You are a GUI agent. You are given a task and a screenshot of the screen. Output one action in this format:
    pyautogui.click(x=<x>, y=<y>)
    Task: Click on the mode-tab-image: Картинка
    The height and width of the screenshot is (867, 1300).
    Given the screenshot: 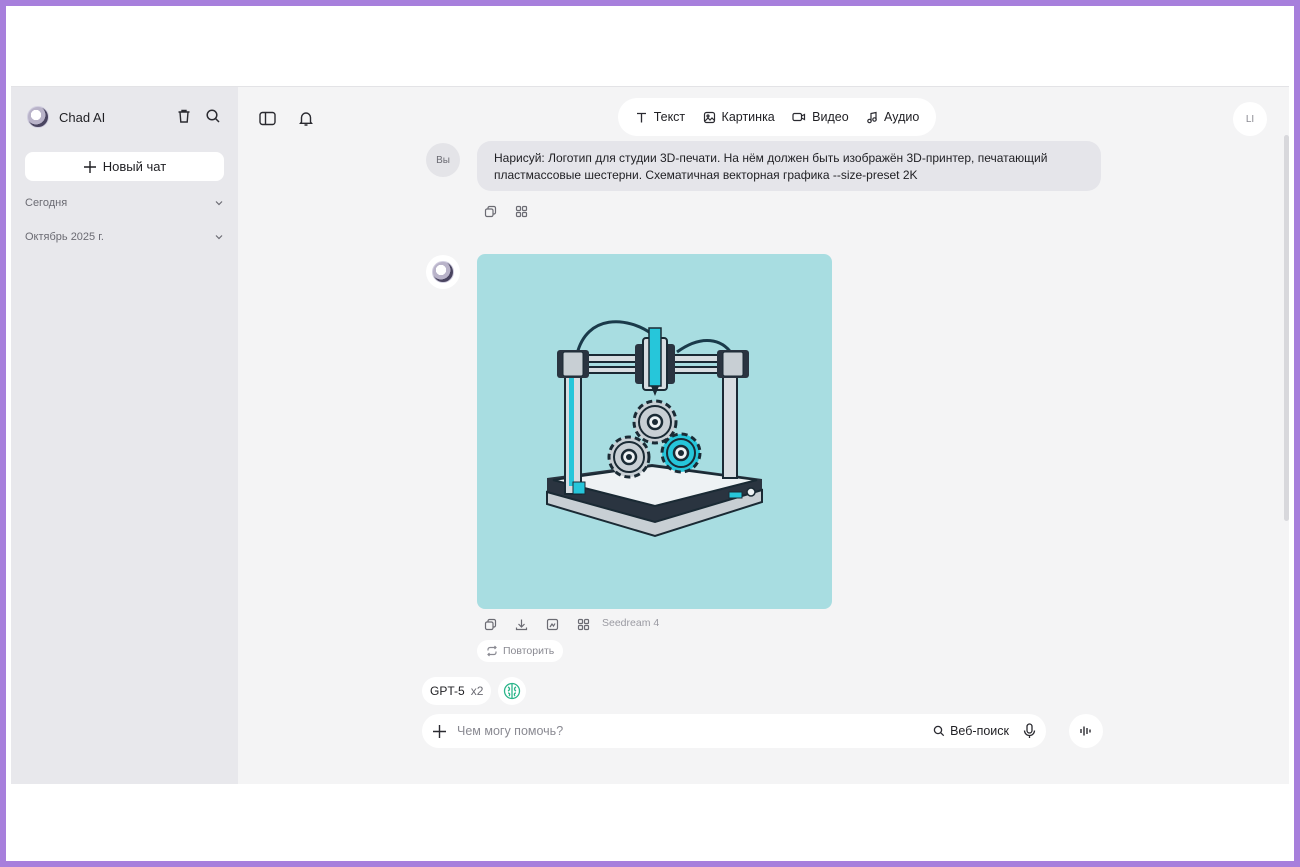 What is the action you would take?
    pyautogui.click(x=739, y=117)
    